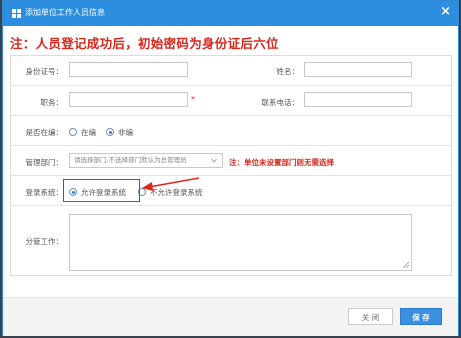 The width and height of the screenshot is (461, 338). What do you see at coordinates (101, 190) in the screenshot?
I see `highlight-box` at bounding box center [101, 190].